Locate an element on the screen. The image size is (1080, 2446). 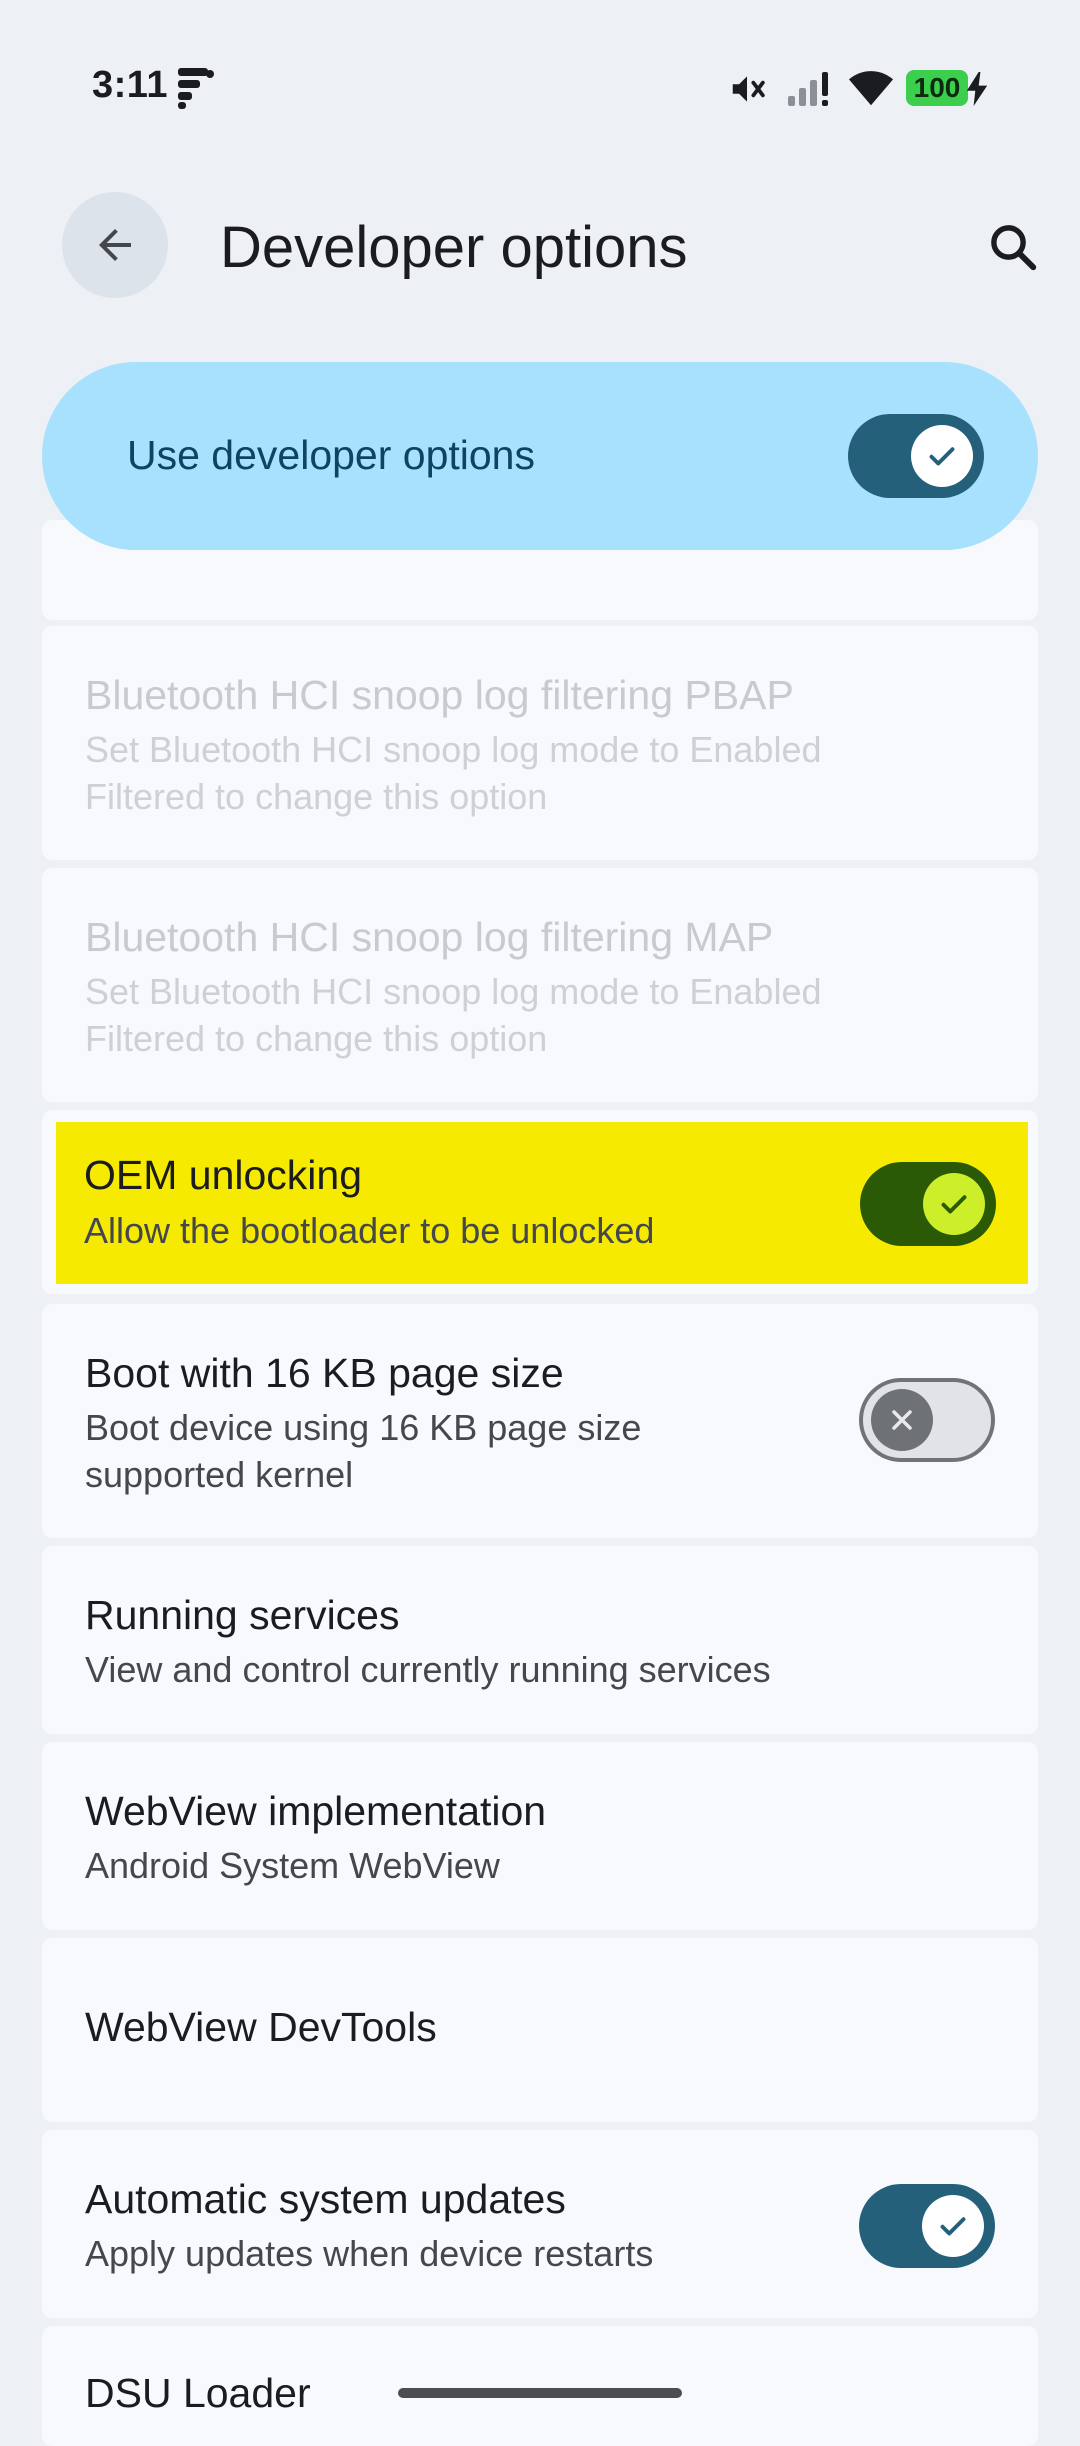
oem-unlocking-switch is located at coordinates (928, 1204).